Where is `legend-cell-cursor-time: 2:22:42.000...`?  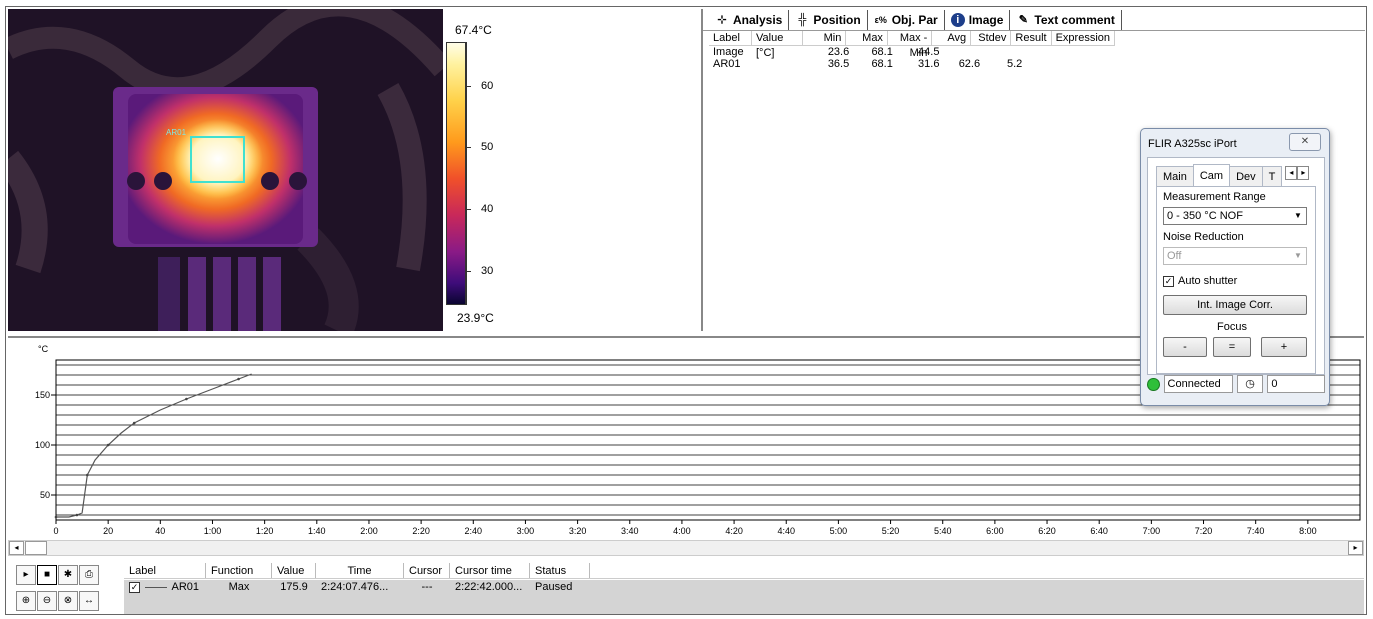 legend-cell-cursor-time: 2:22:42.000... is located at coordinates (489, 587).